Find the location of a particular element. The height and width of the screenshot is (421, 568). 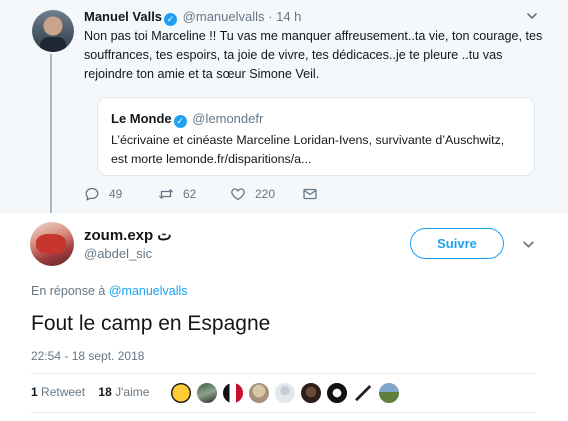

parent-tweet-header: Manuel Valls ✓ @manuelvalls · 14 h is located at coordinates (192, 17).